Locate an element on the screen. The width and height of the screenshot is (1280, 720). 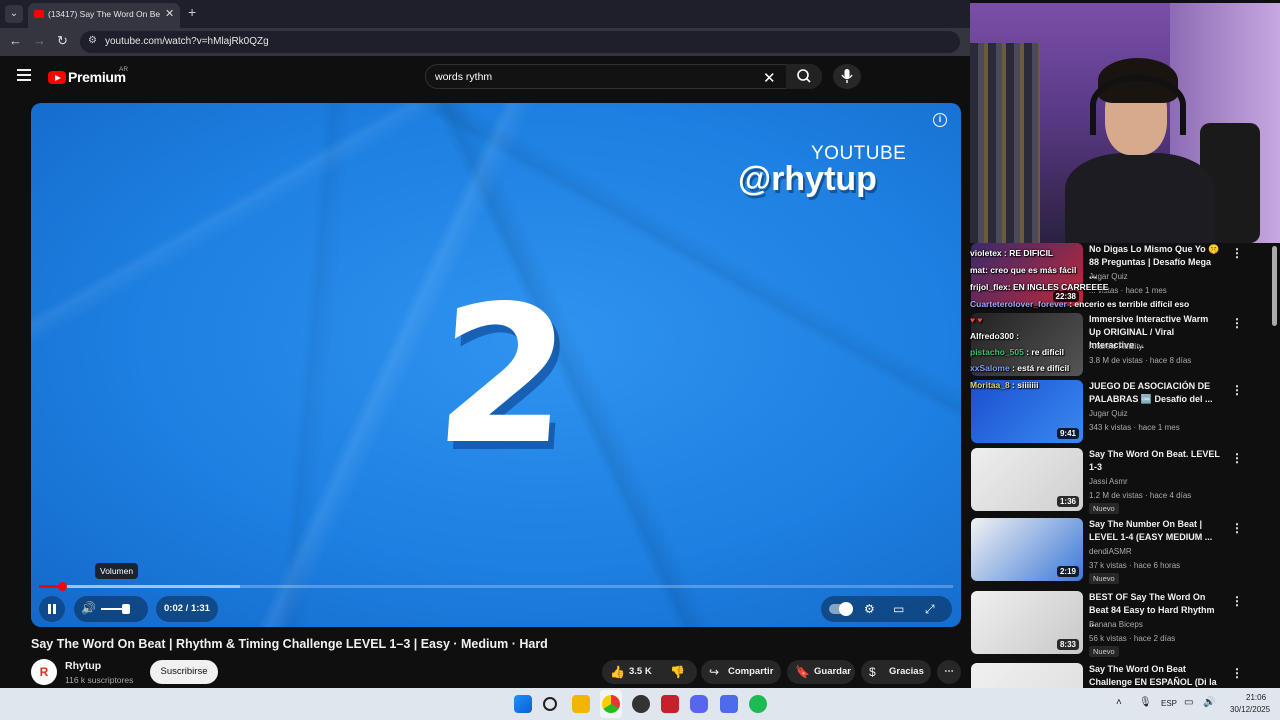
channel-avatar is located at coordinates (44, 672).